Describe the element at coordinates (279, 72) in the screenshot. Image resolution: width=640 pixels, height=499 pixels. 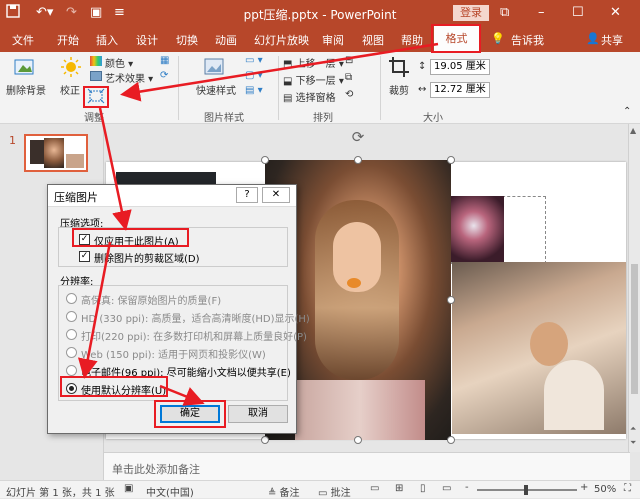
I see `arrow-format-to-compress` at that location.